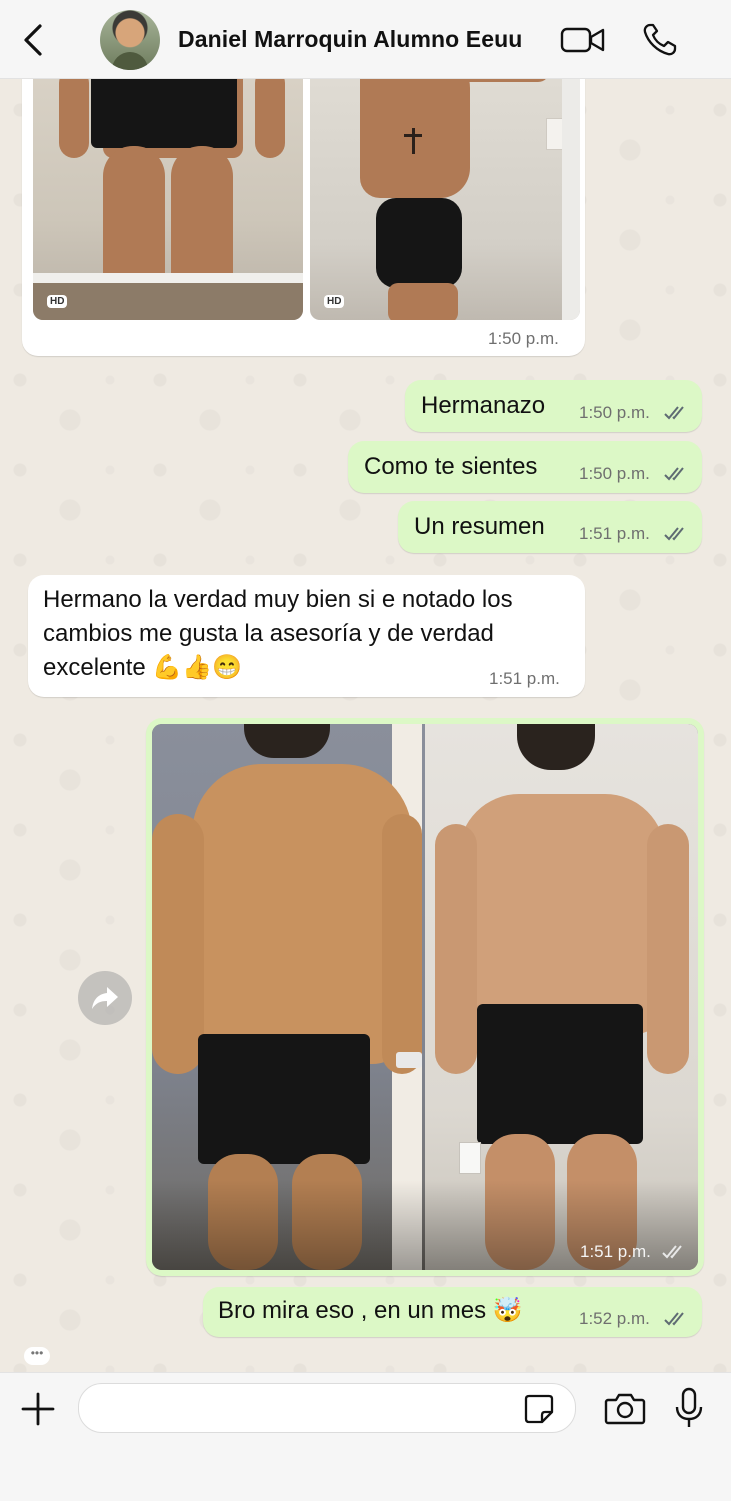  I want to click on phone-icon, so click(660, 40).